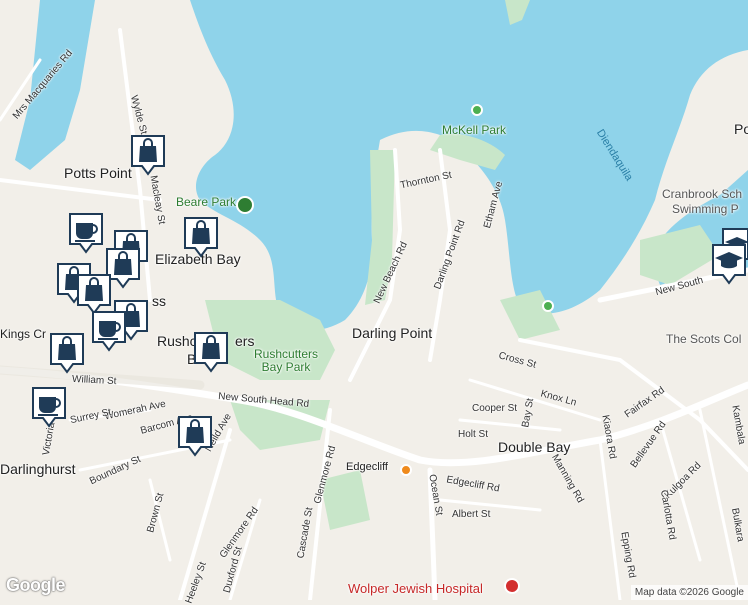 The height and width of the screenshot is (605, 748). Describe the element at coordinates (473, 434) in the screenshot. I see `street-label-holt: Holt St` at that location.